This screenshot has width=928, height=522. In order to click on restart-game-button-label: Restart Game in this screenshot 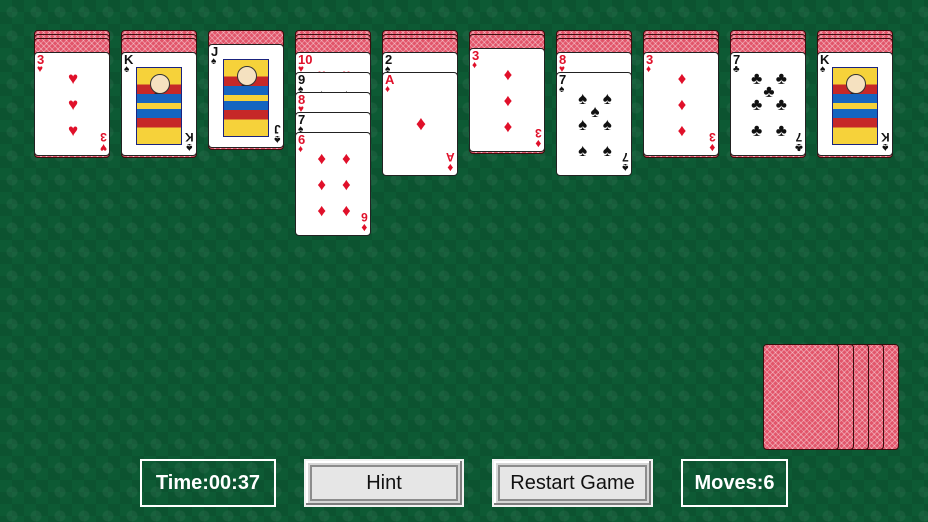, I will do `click(572, 483)`.